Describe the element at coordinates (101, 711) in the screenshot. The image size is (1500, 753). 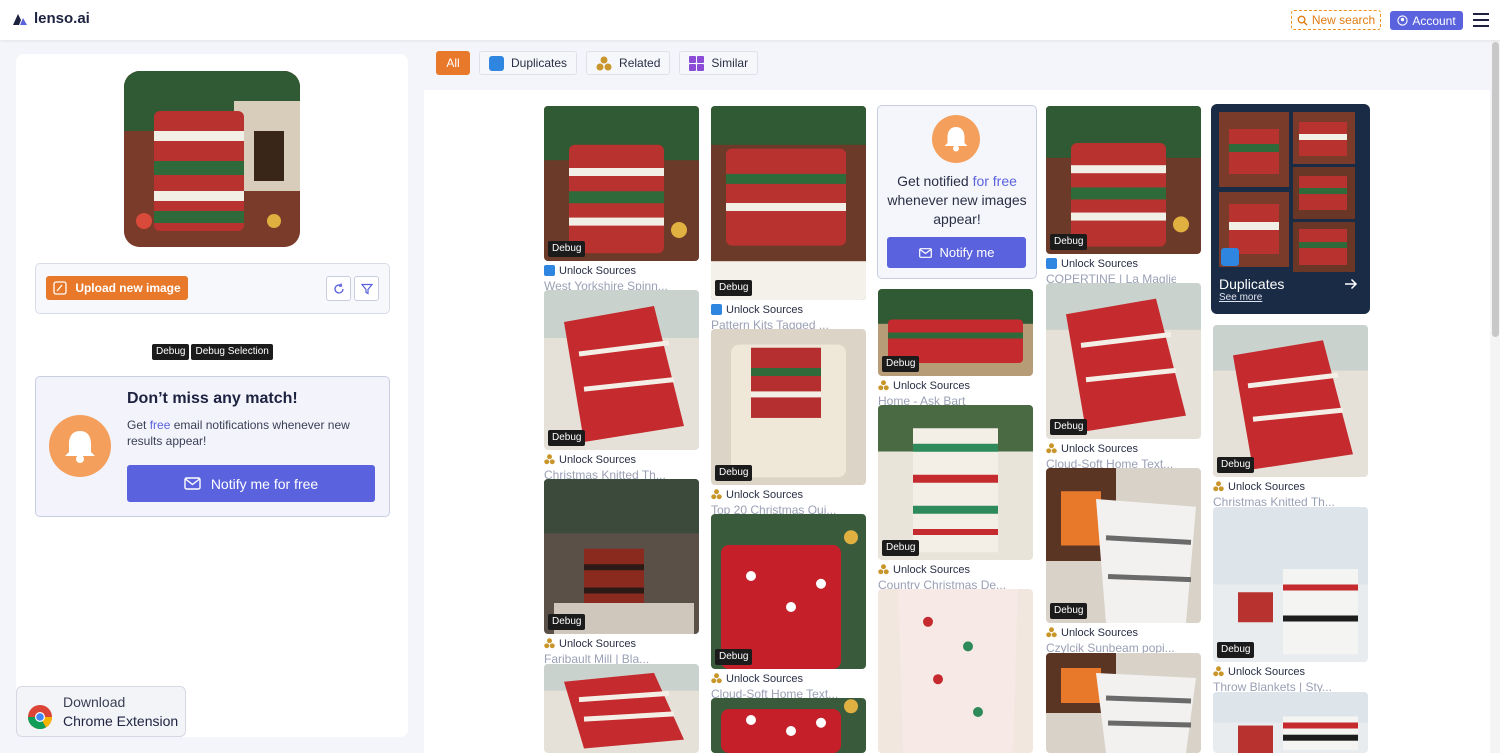
I see `chrome-extension-banner: Download Chrome Extension` at that location.